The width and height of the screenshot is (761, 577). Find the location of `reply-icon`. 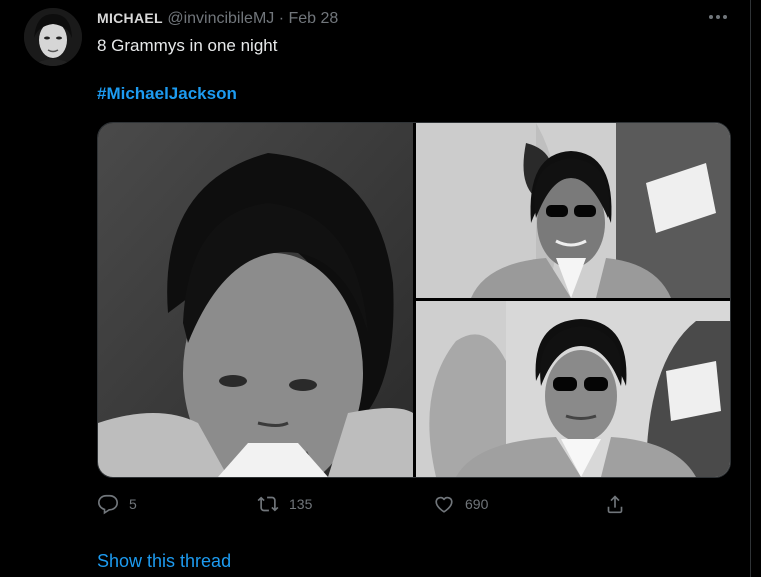

reply-icon is located at coordinates (108, 504).